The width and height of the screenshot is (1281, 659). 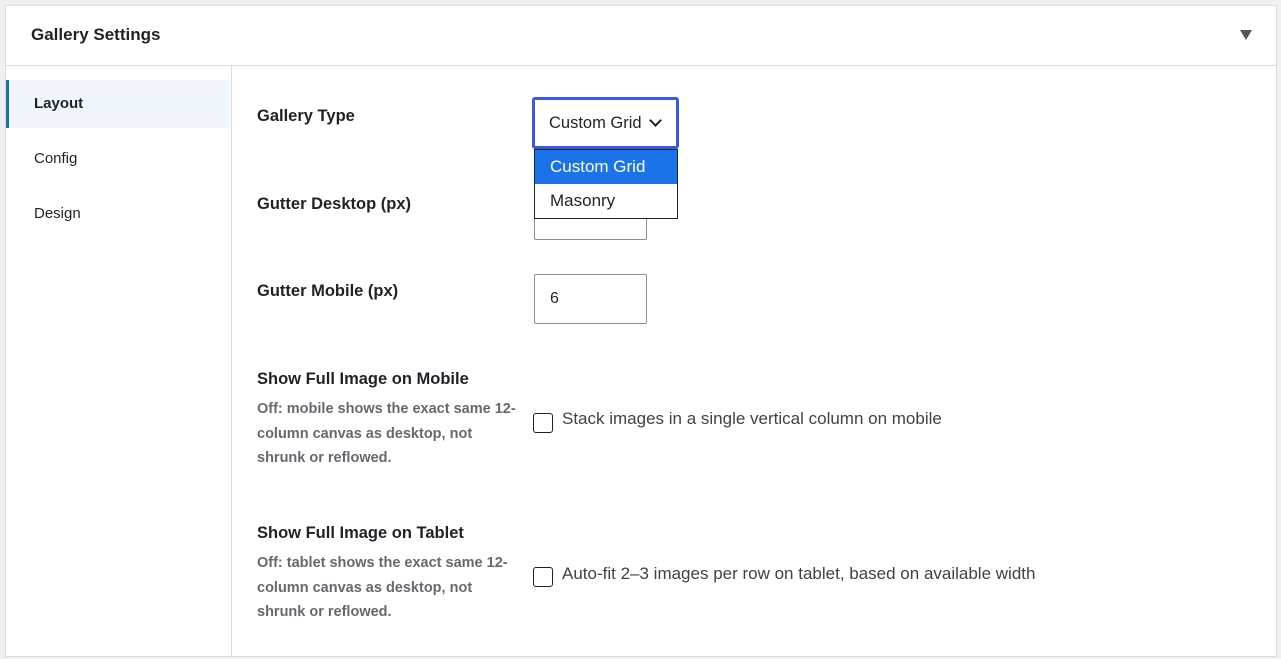 What do you see at coordinates (595, 123) in the screenshot?
I see `gallery-type-value: Custom Grid` at bounding box center [595, 123].